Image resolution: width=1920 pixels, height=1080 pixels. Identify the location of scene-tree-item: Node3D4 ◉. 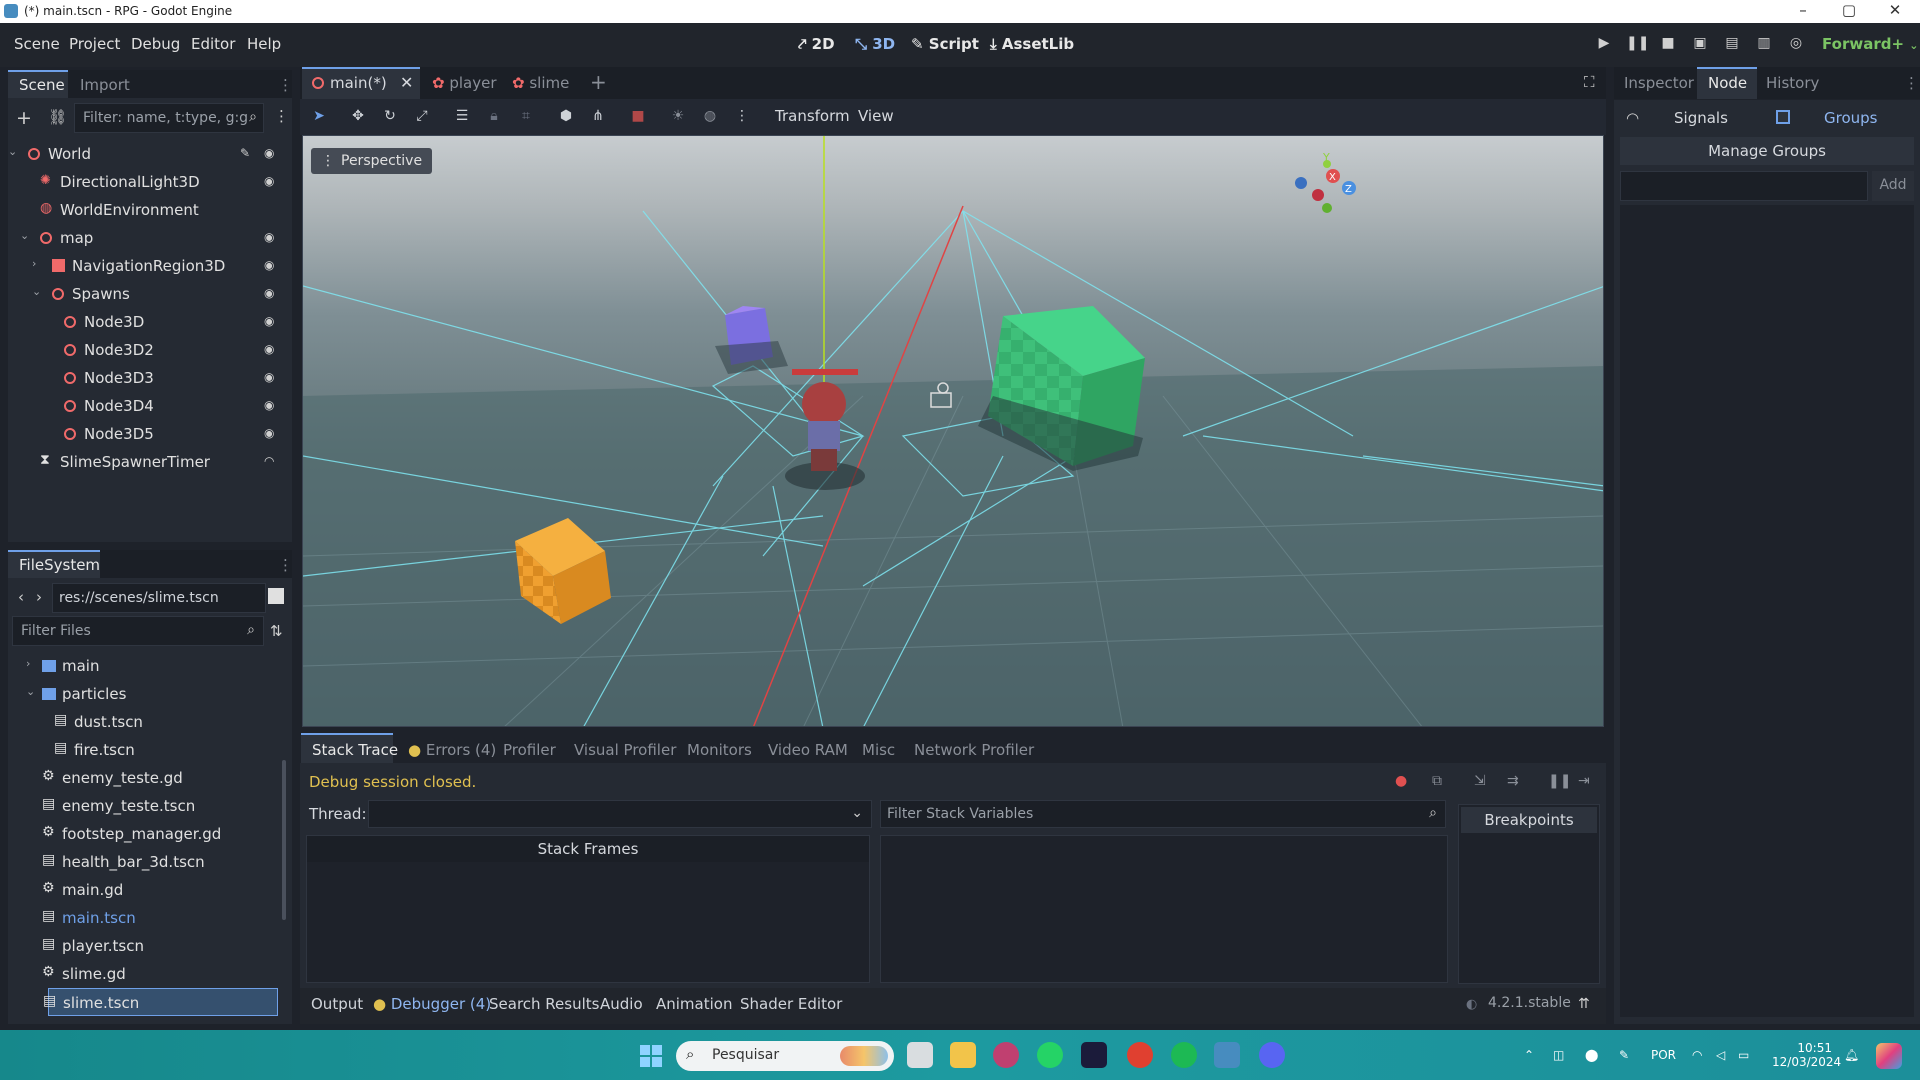
(148, 406).